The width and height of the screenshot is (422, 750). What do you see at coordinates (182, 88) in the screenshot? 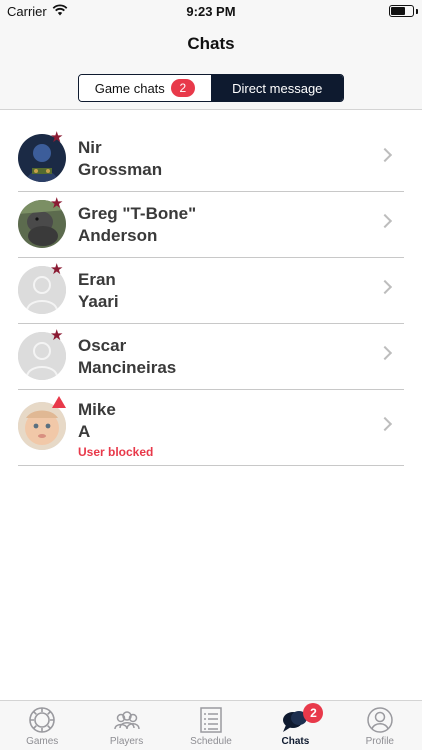
I see `game-chats-badge: 2` at bounding box center [182, 88].